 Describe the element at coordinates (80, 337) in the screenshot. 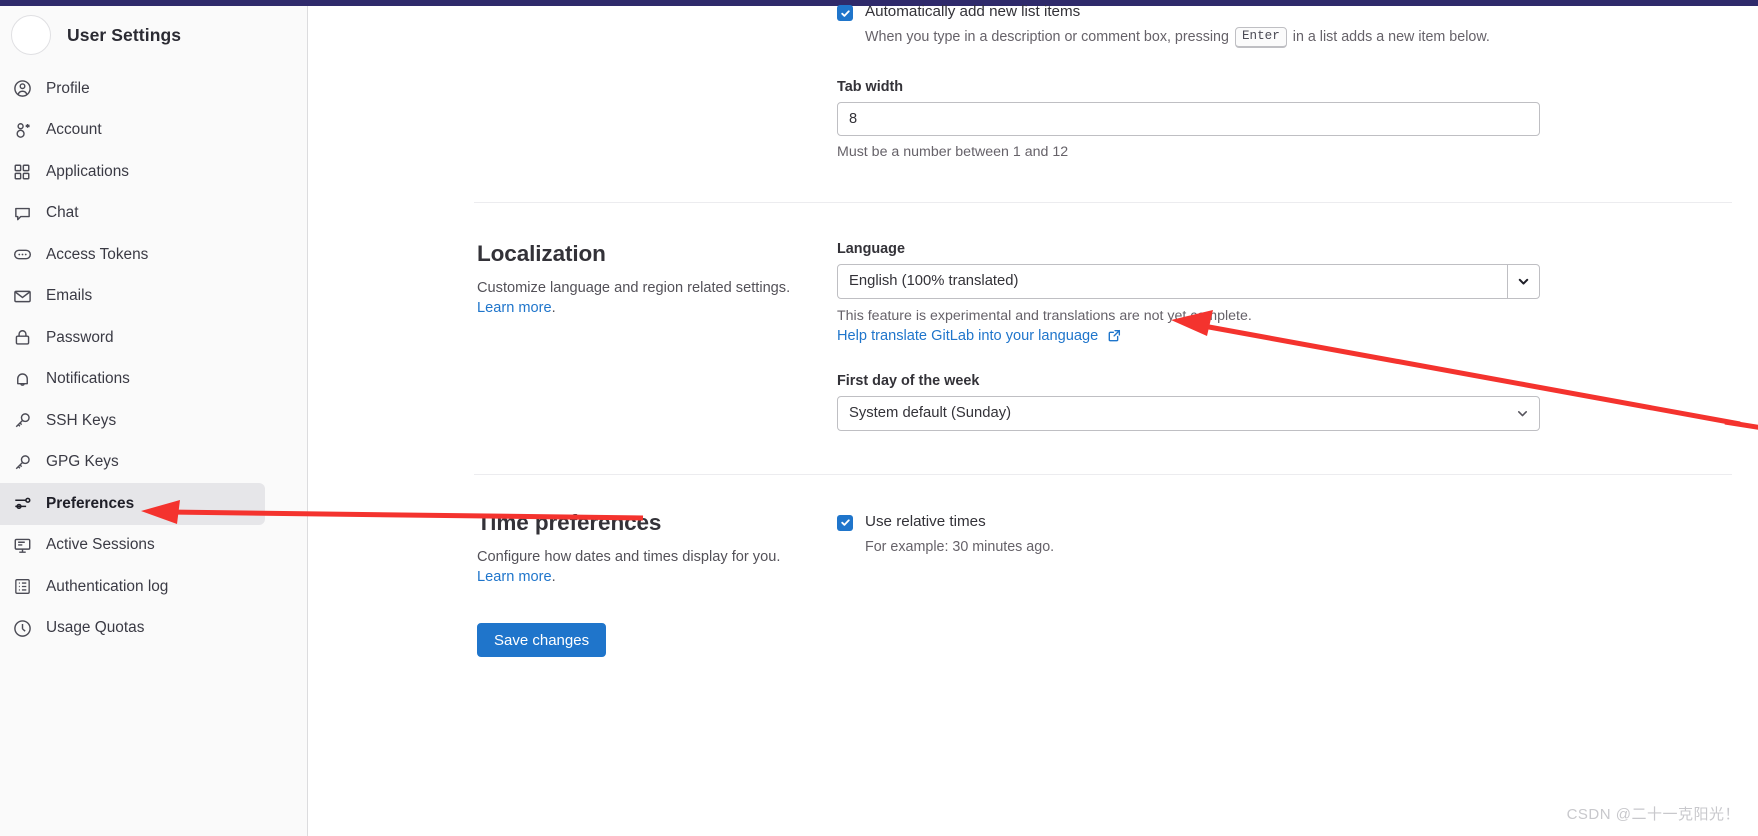

I see `sidebar-item-label: Password` at that location.